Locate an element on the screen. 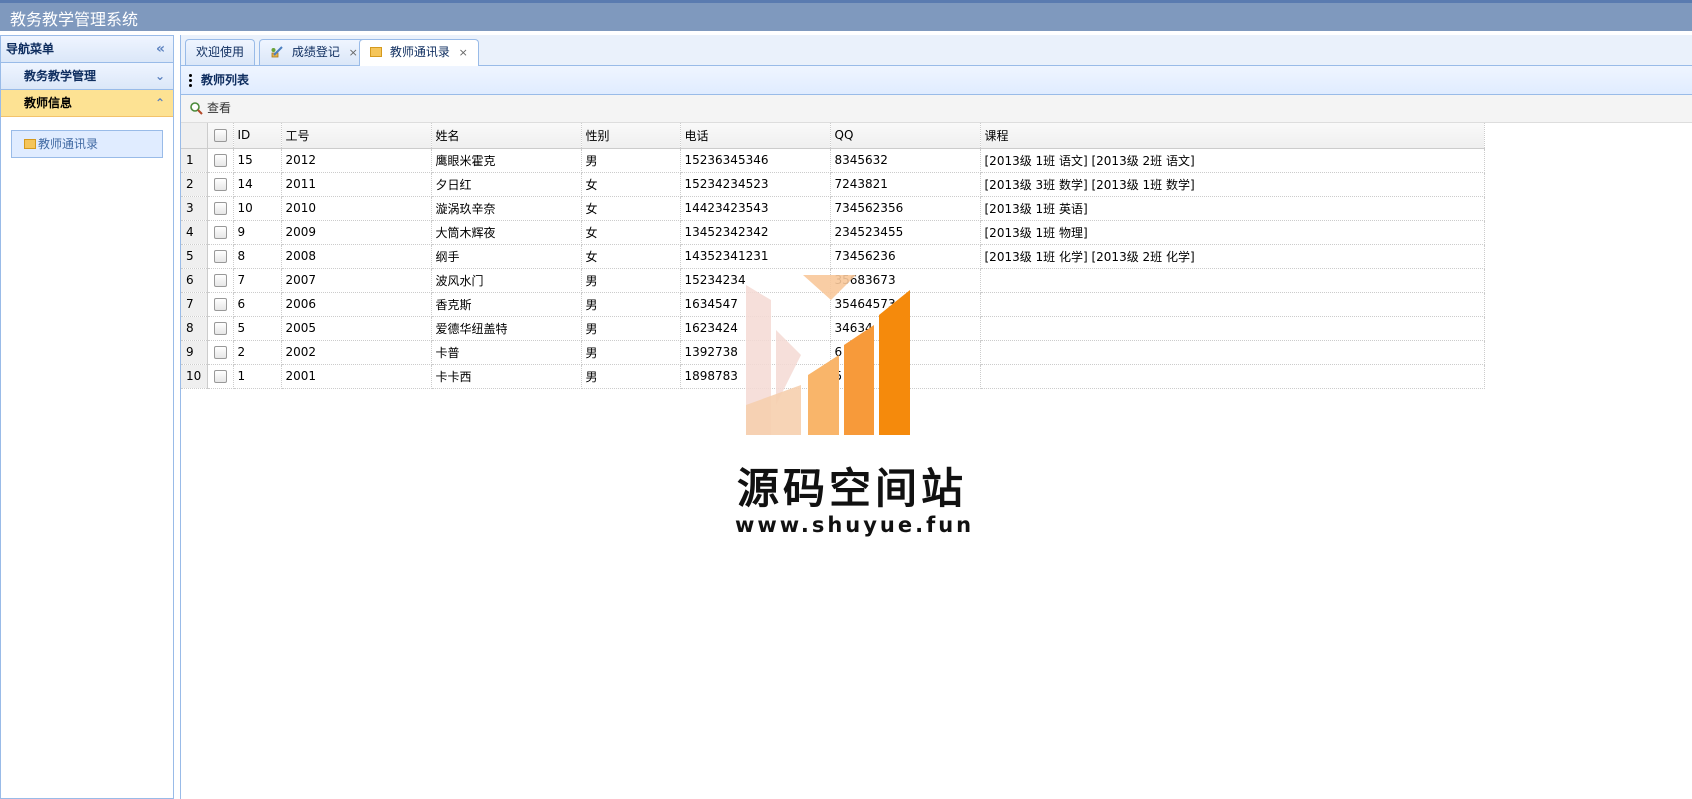 The width and height of the screenshot is (1692, 799). search-icon is located at coordinates (196, 108).